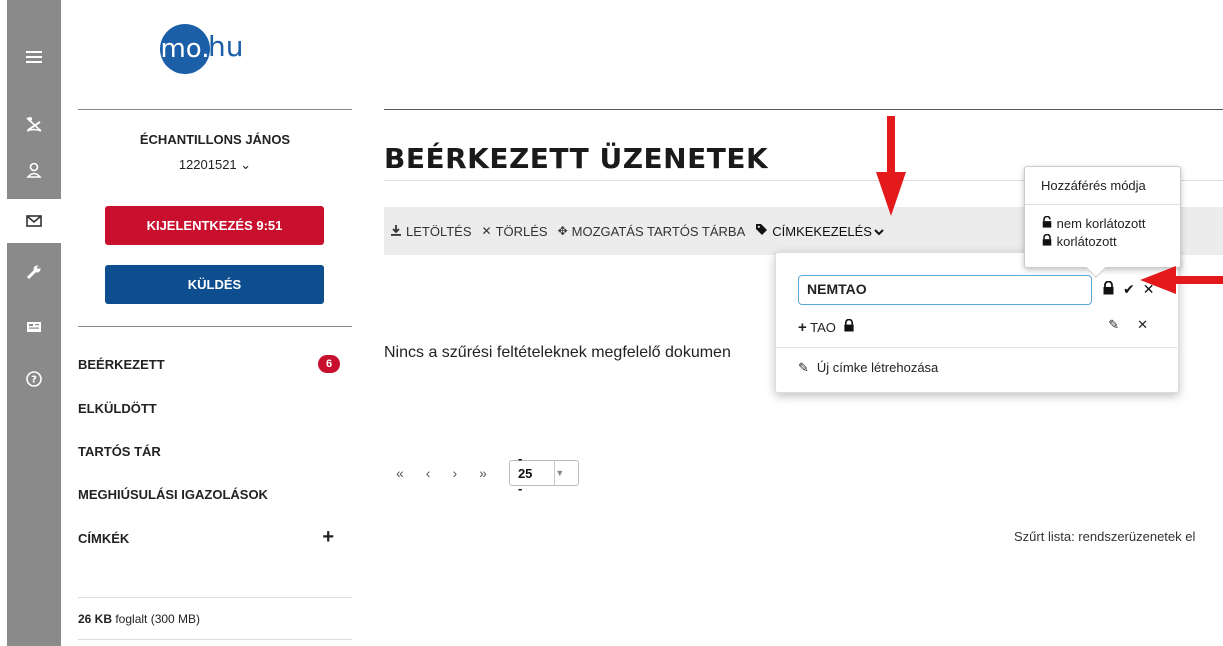  What do you see at coordinates (1105, 536) in the screenshot?
I see `filter-note: Szűrt lista: rendszerüzenetek el` at bounding box center [1105, 536].